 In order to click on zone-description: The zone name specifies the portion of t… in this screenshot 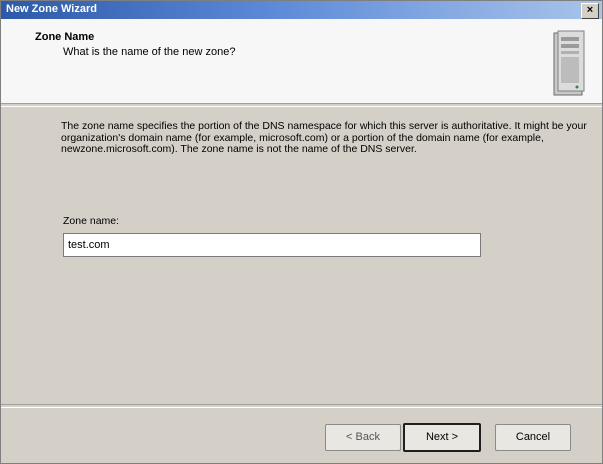, I will do `click(324, 137)`.